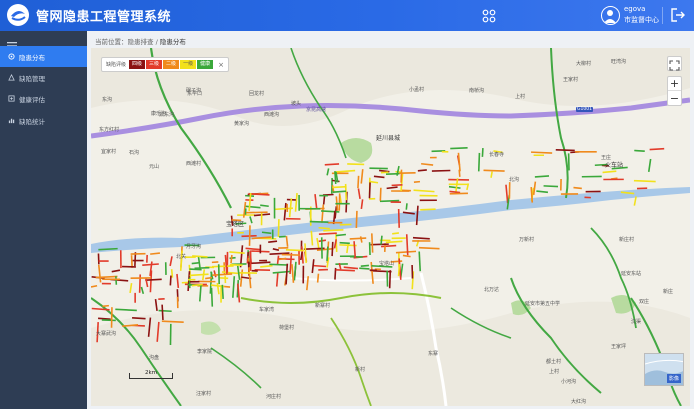  What do you see at coordinates (43, 77) in the screenshot?
I see `sidebar-item-defect-management: 缺陷管理` at bounding box center [43, 77].